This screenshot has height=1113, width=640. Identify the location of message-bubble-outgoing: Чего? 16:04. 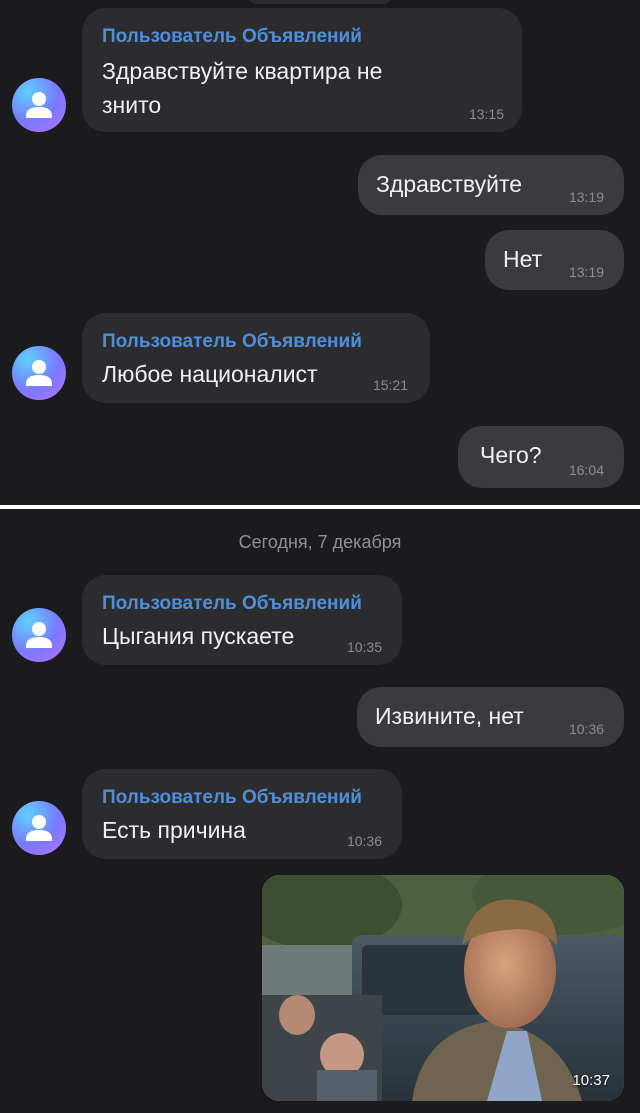
(541, 457).